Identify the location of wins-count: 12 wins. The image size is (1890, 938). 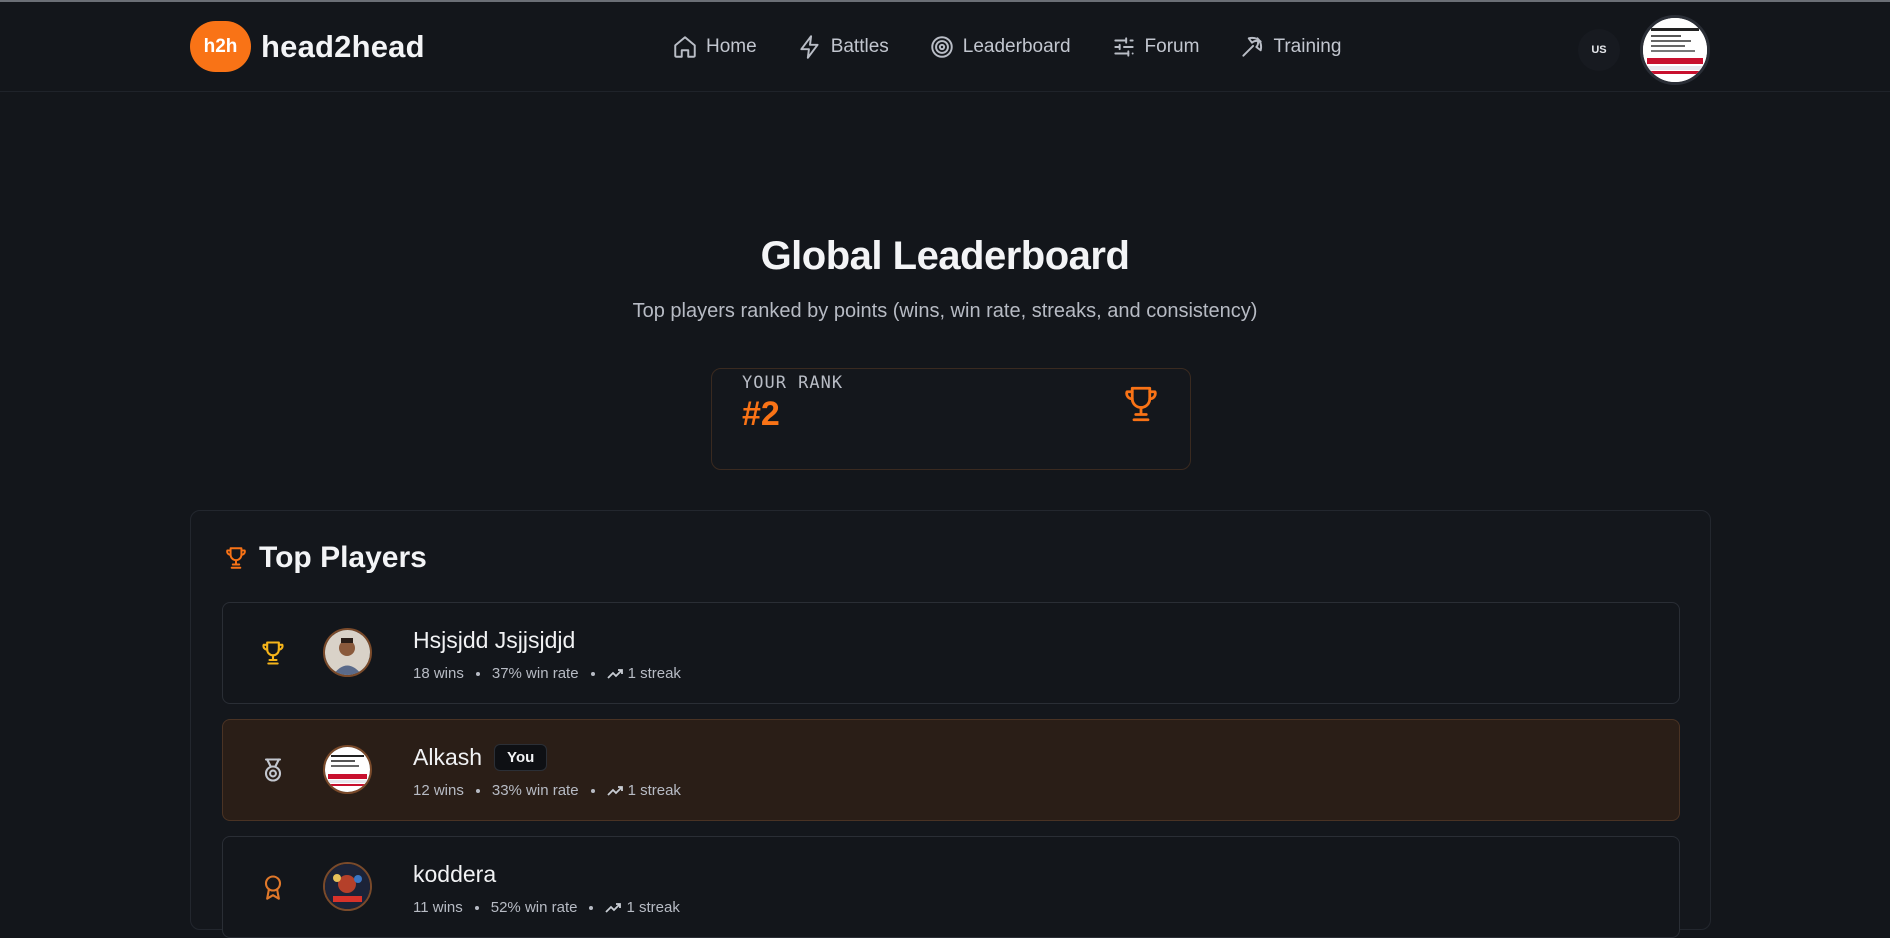
(438, 790).